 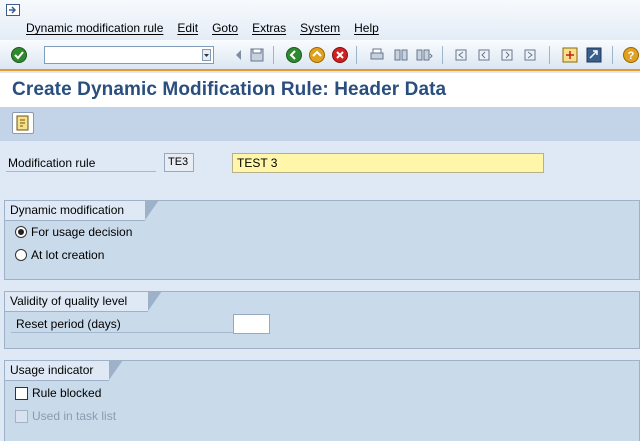 What do you see at coordinates (401, 55) in the screenshot?
I see `find-icon` at bounding box center [401, 55].